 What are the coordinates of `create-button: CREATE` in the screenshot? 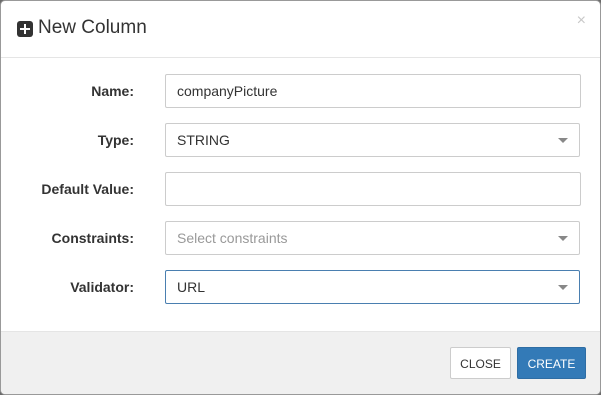 It's located at (551, 363).